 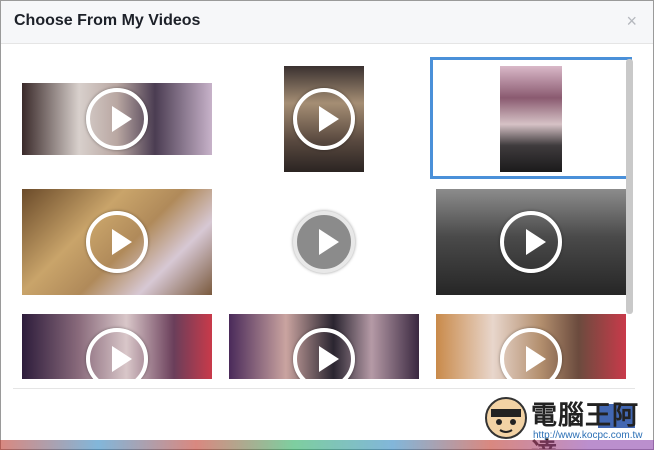 I want to click on scrollbar, so click(x=629, y=186).